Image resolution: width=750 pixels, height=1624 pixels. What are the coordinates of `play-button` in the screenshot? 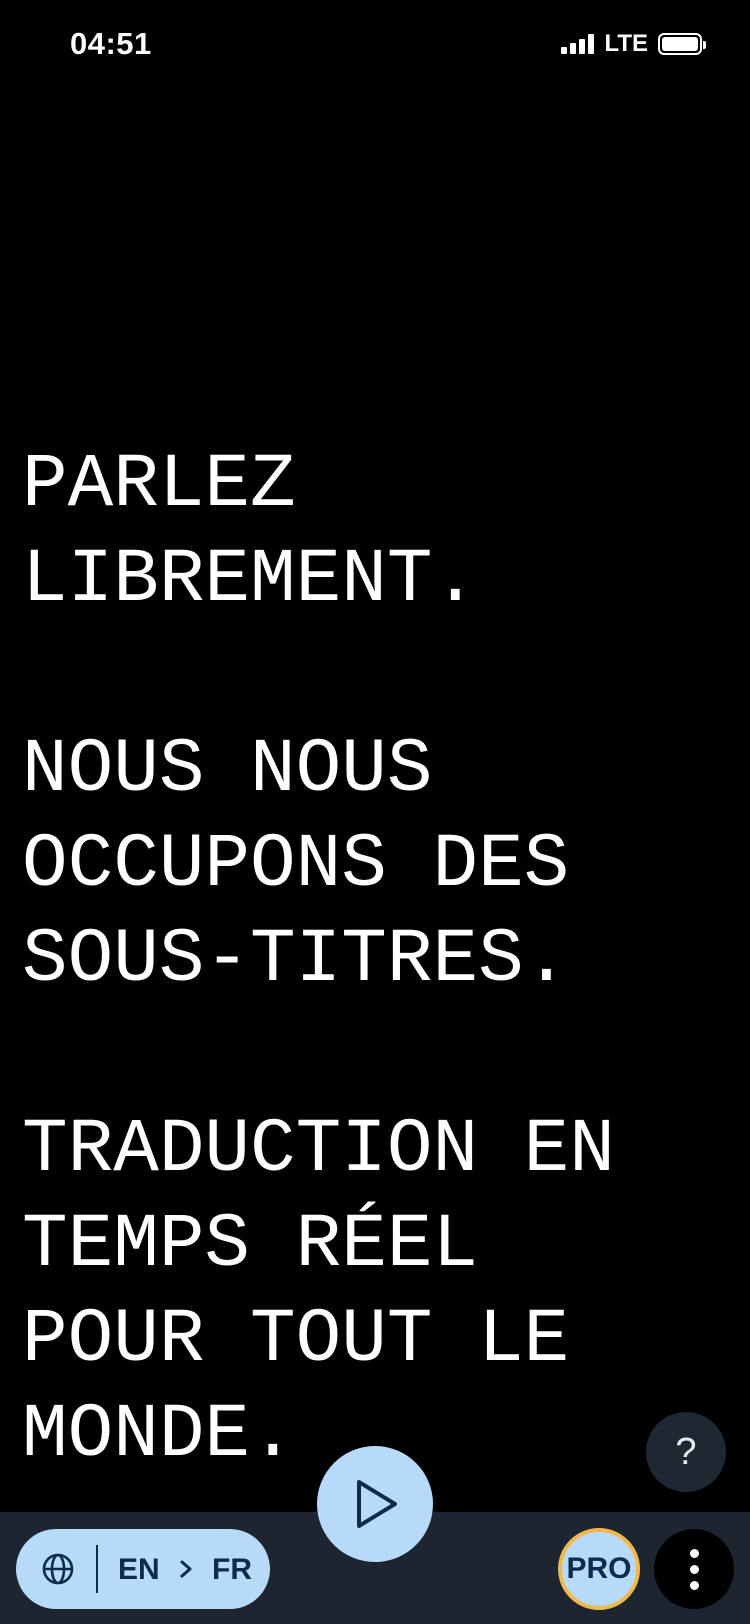 It's located at (375, 1504).